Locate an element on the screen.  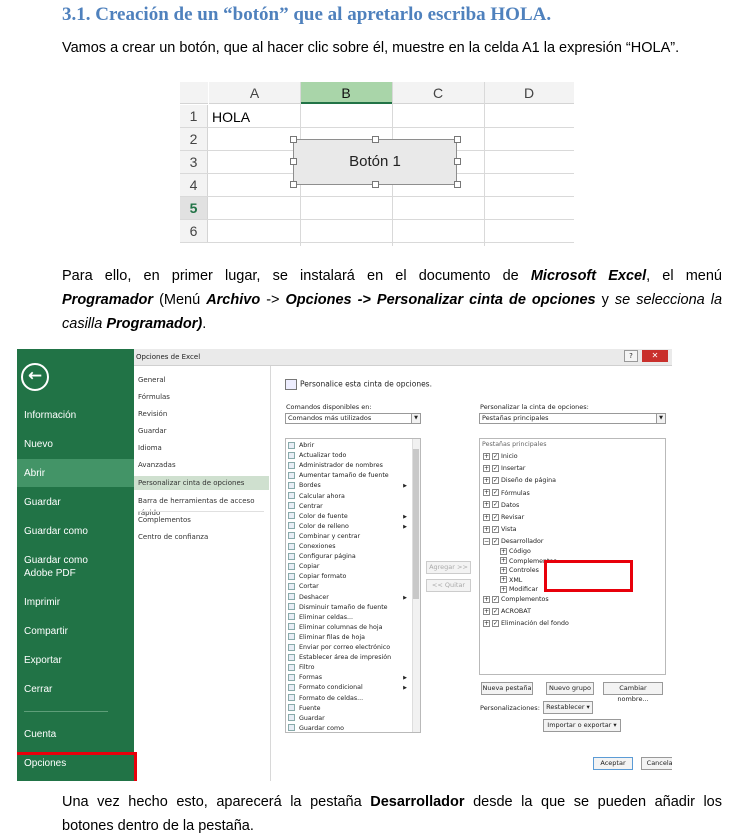
backstage-item-guardar-como: Guardar como is located at coordinates (75, 531).